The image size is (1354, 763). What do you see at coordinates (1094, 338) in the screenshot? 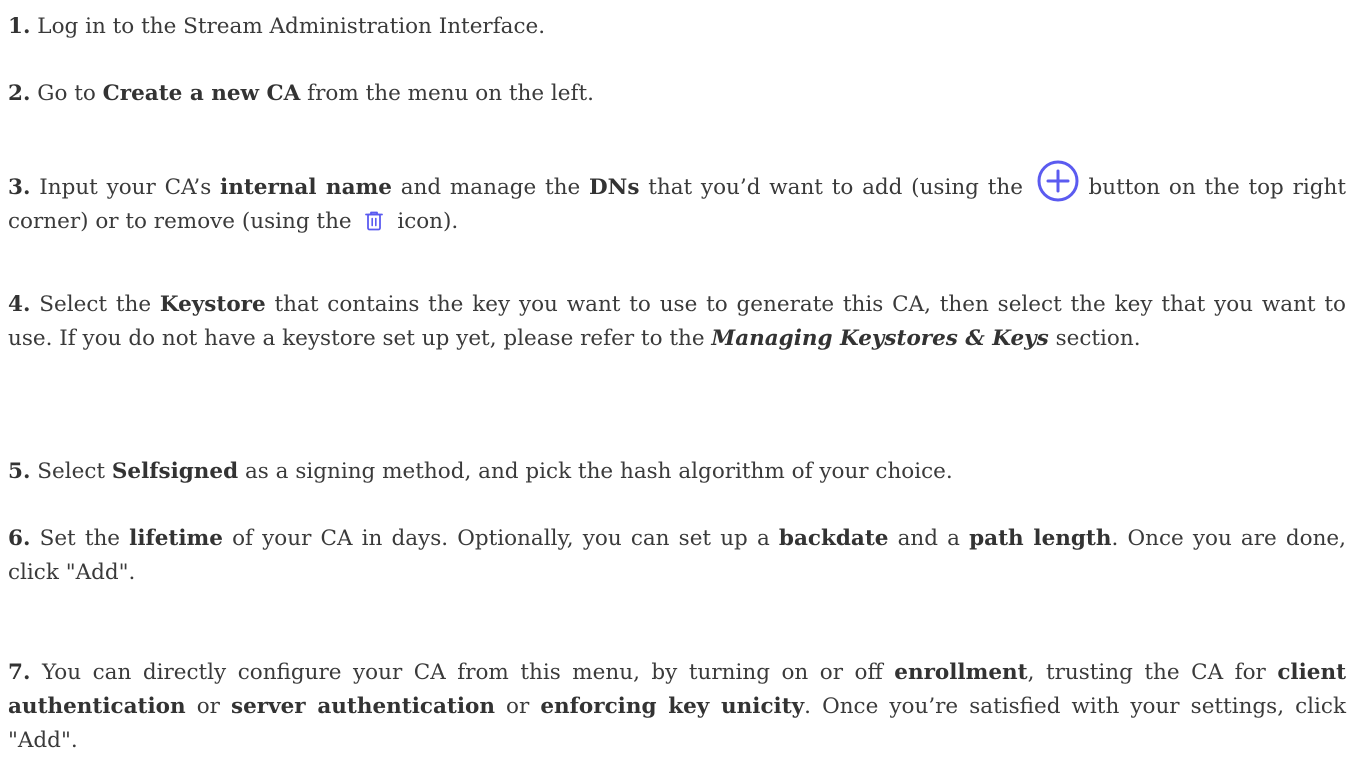
I see `step-text: section.` at bounding box center [1094, 338].